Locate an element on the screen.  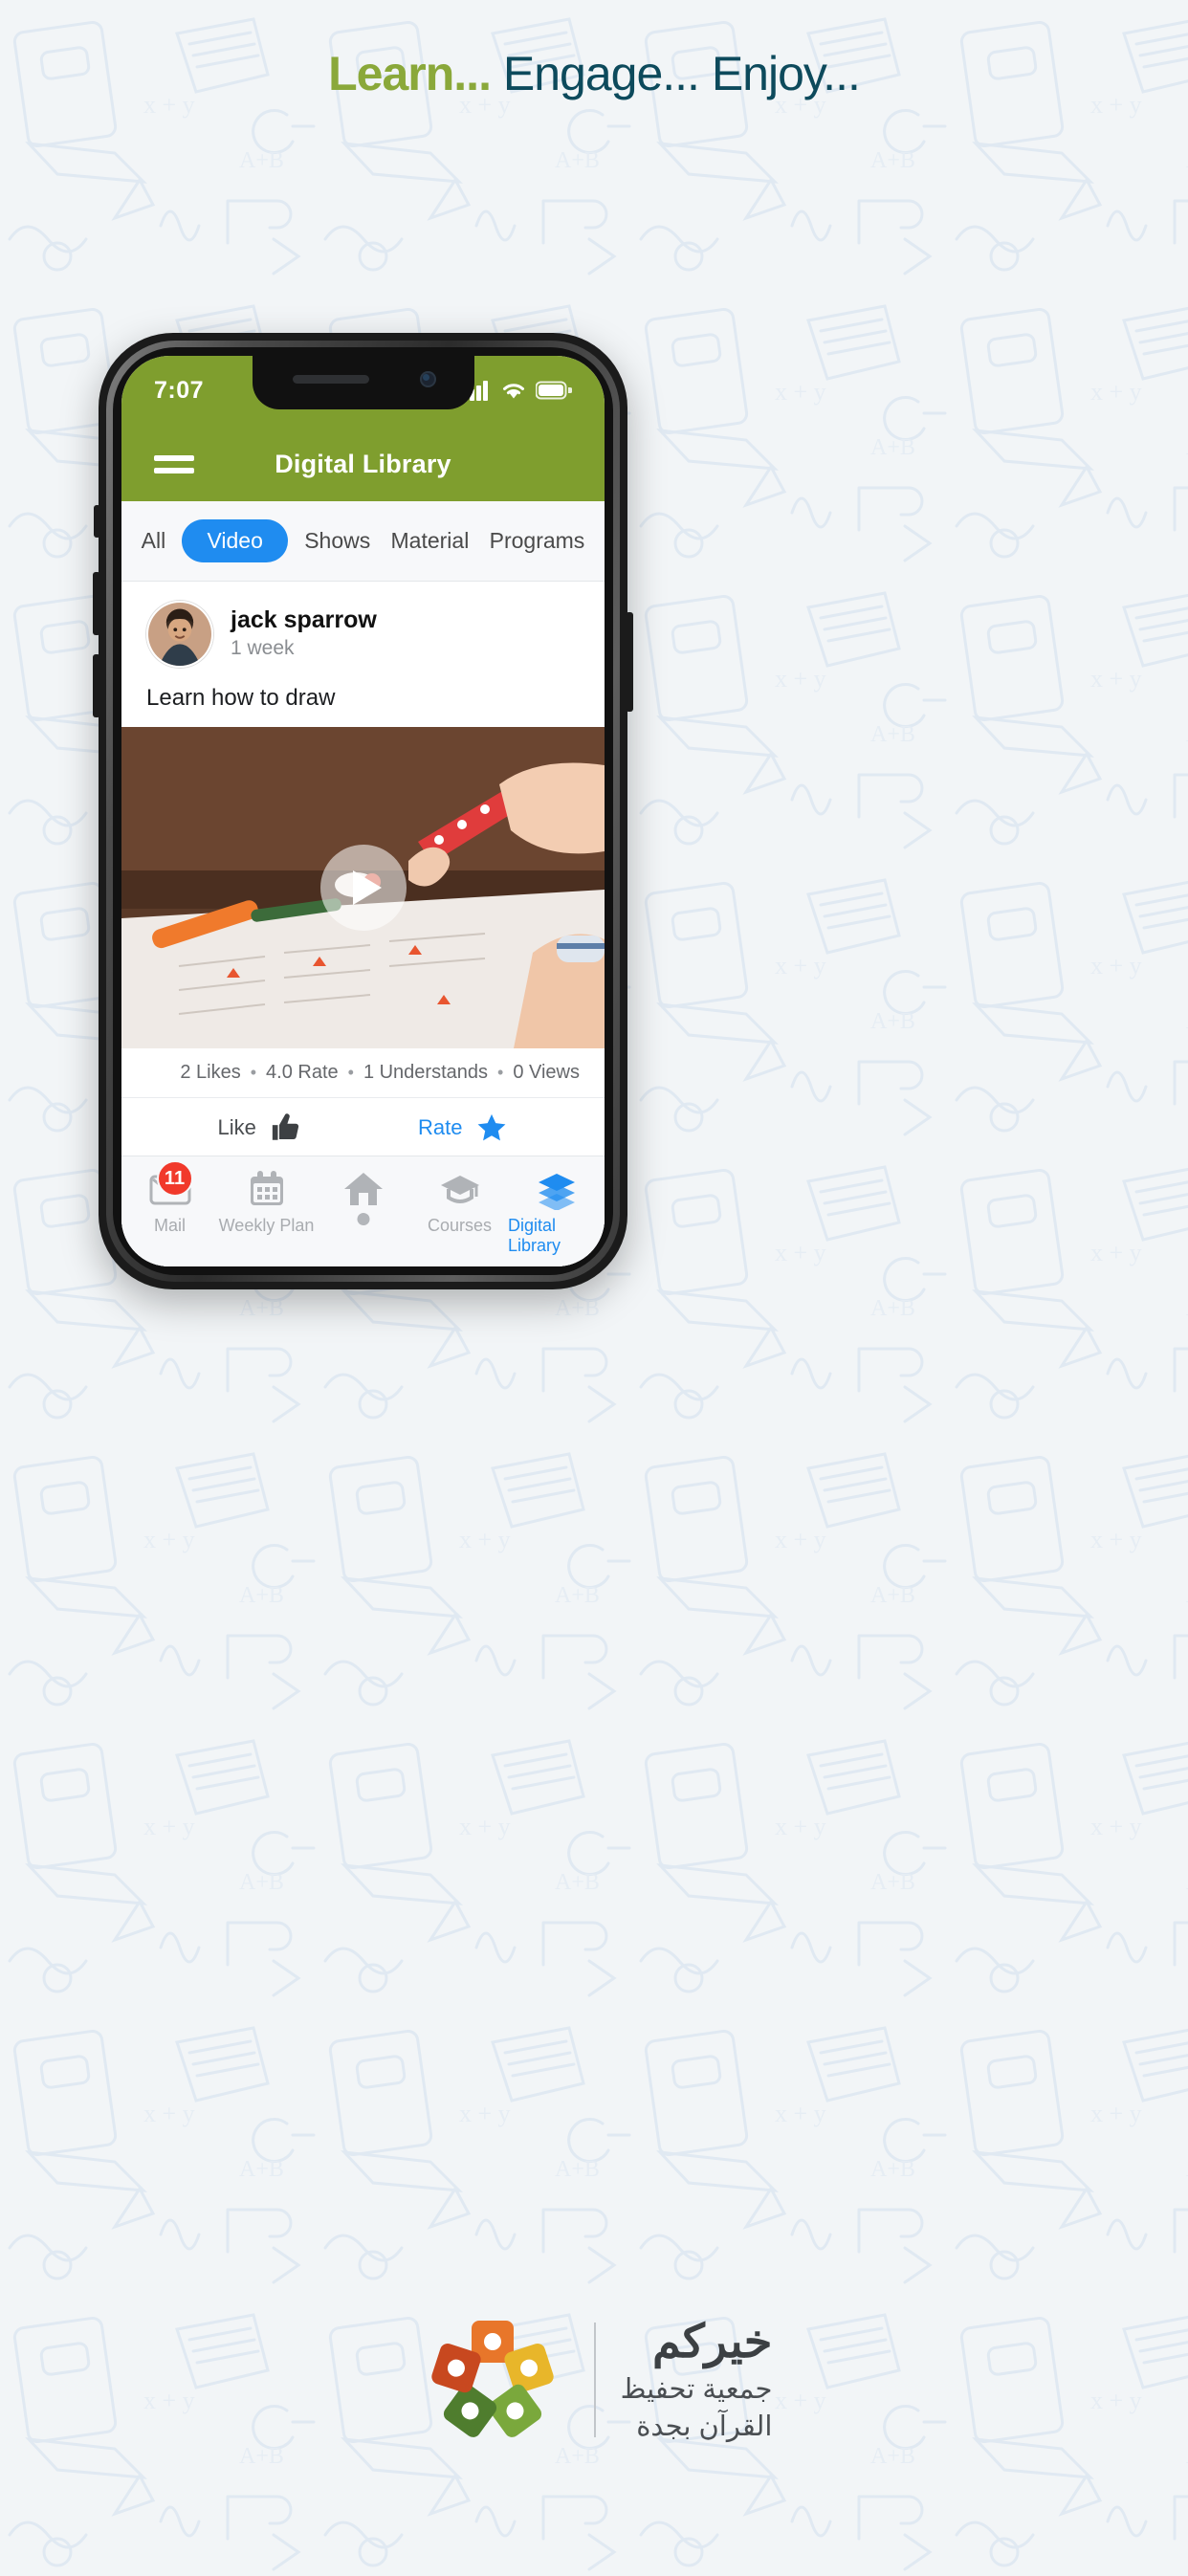
logo-subtitle-line2: القرآن بجدة is located at coordinates (704, 2426).